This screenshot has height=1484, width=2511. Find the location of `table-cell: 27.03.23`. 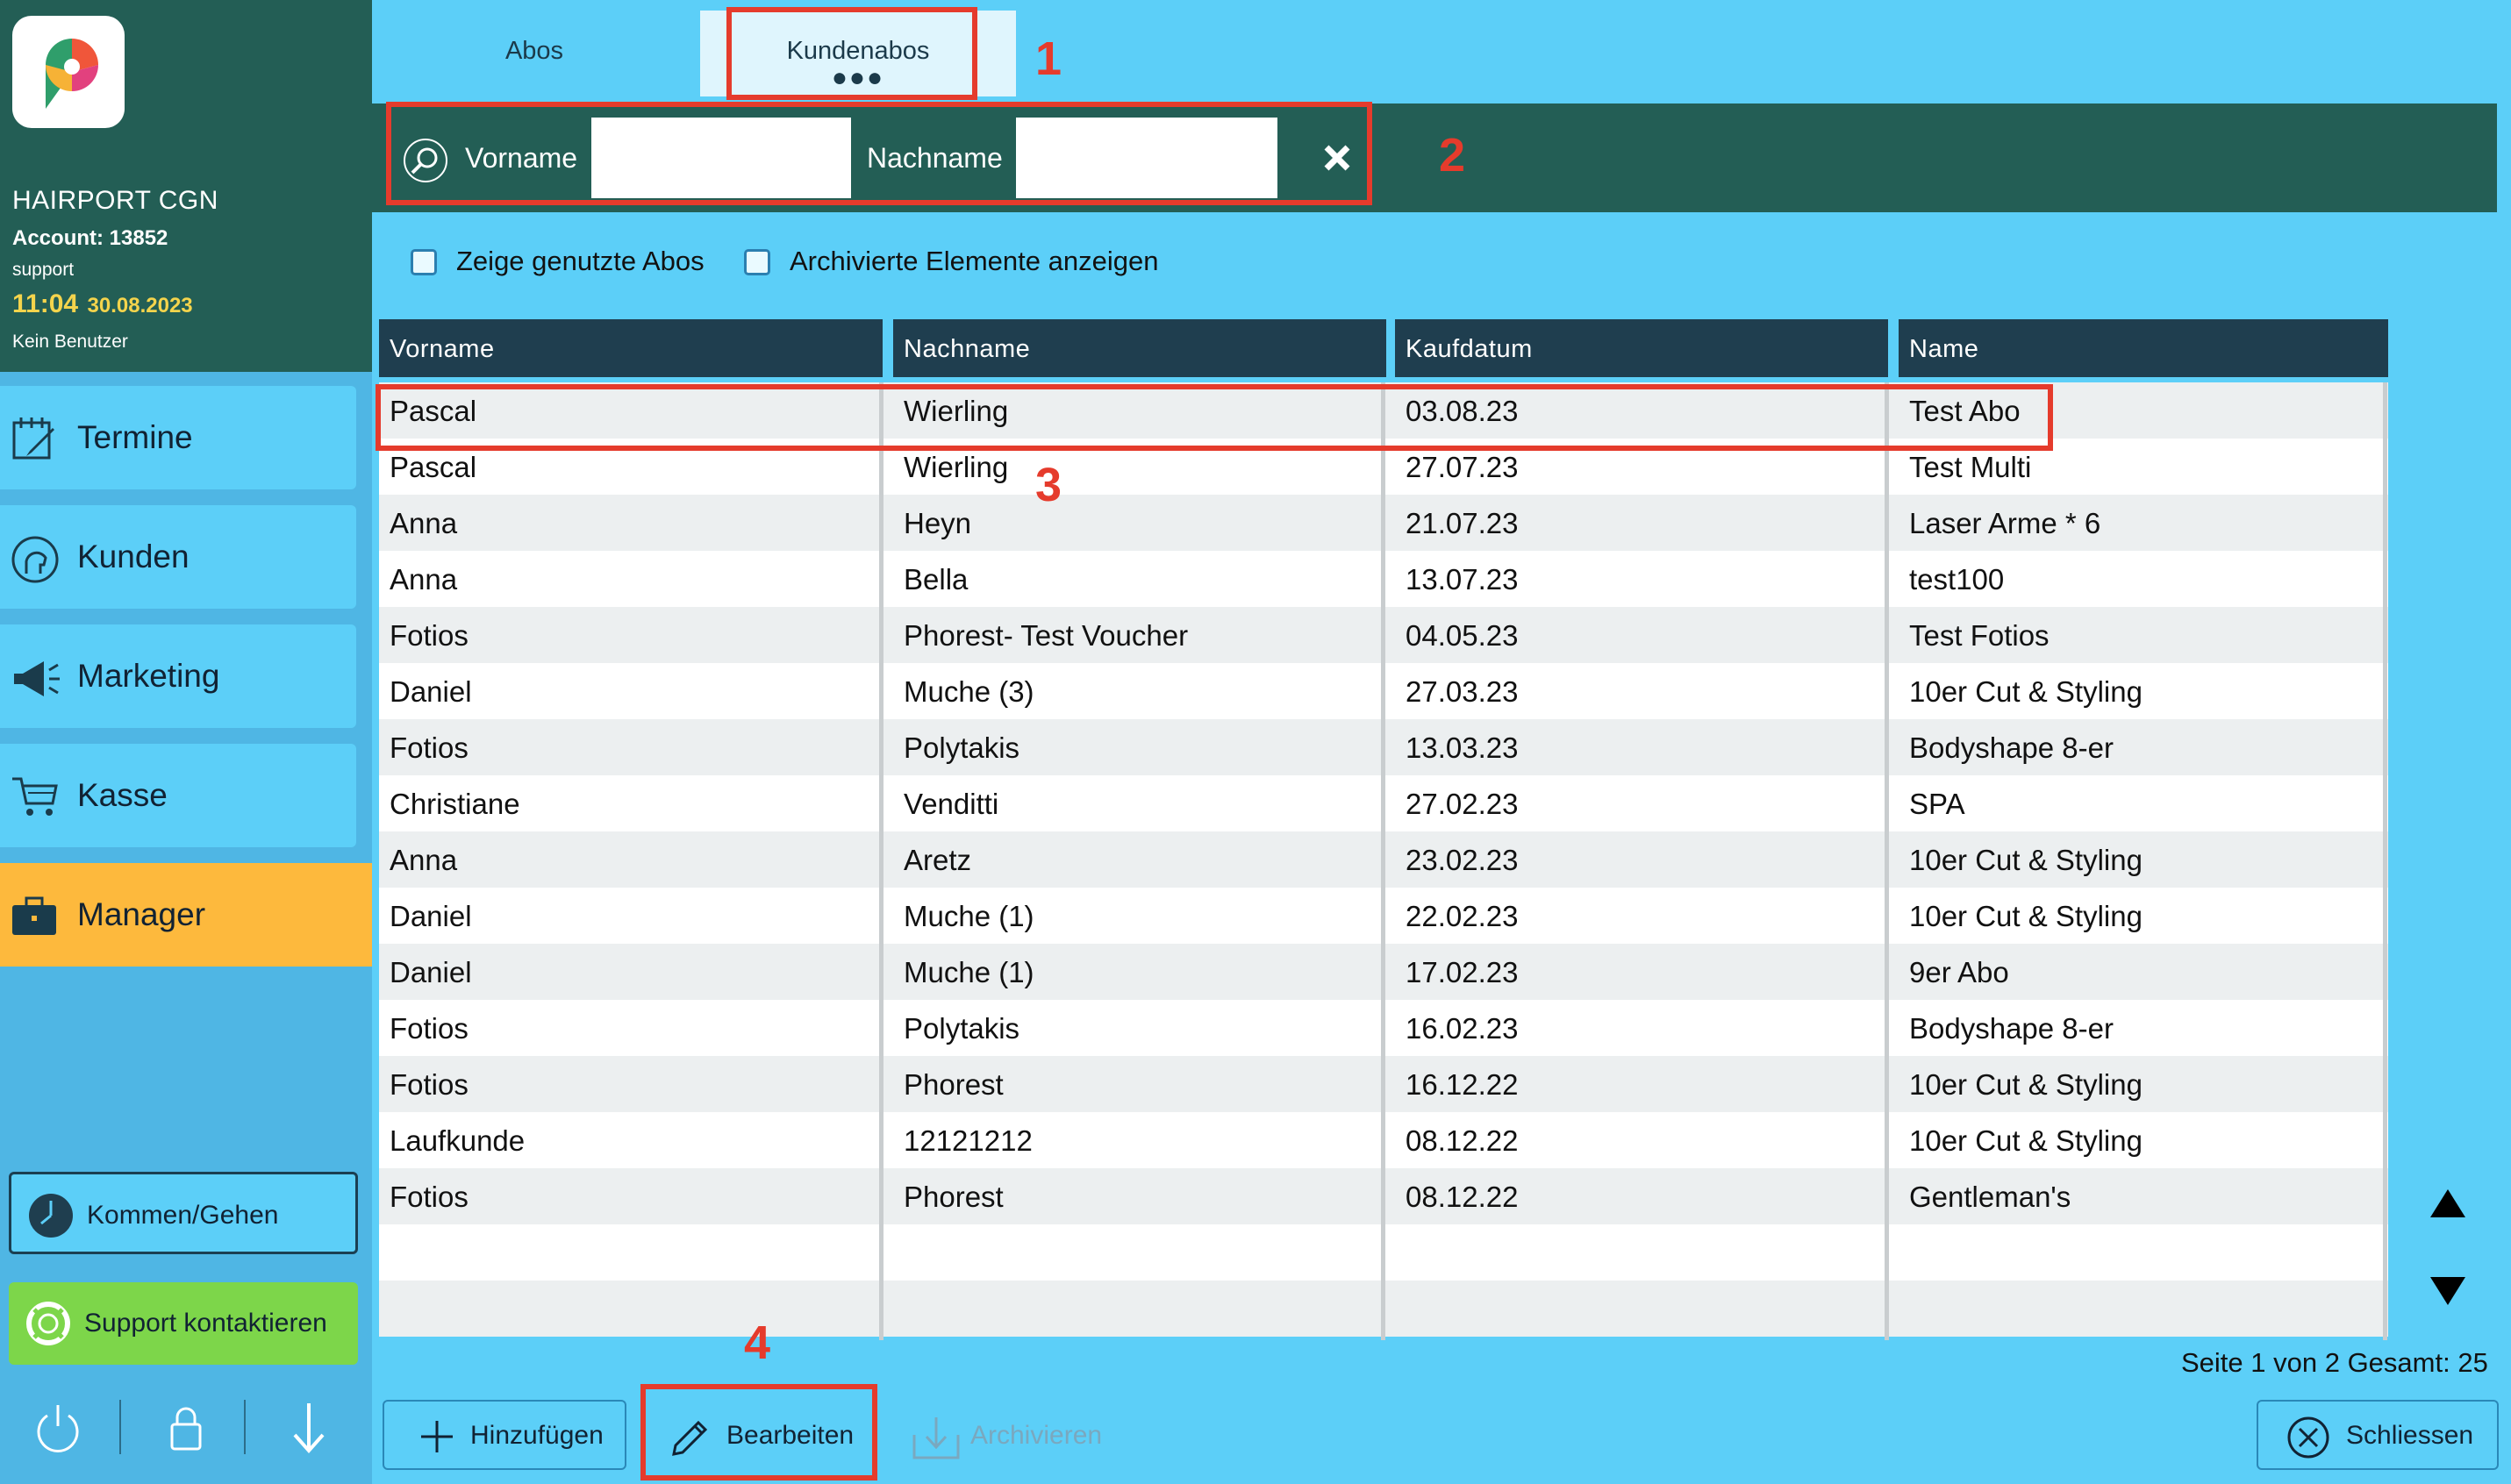

table-cell: 27.03.23 is located at coordinates (1462, 691).